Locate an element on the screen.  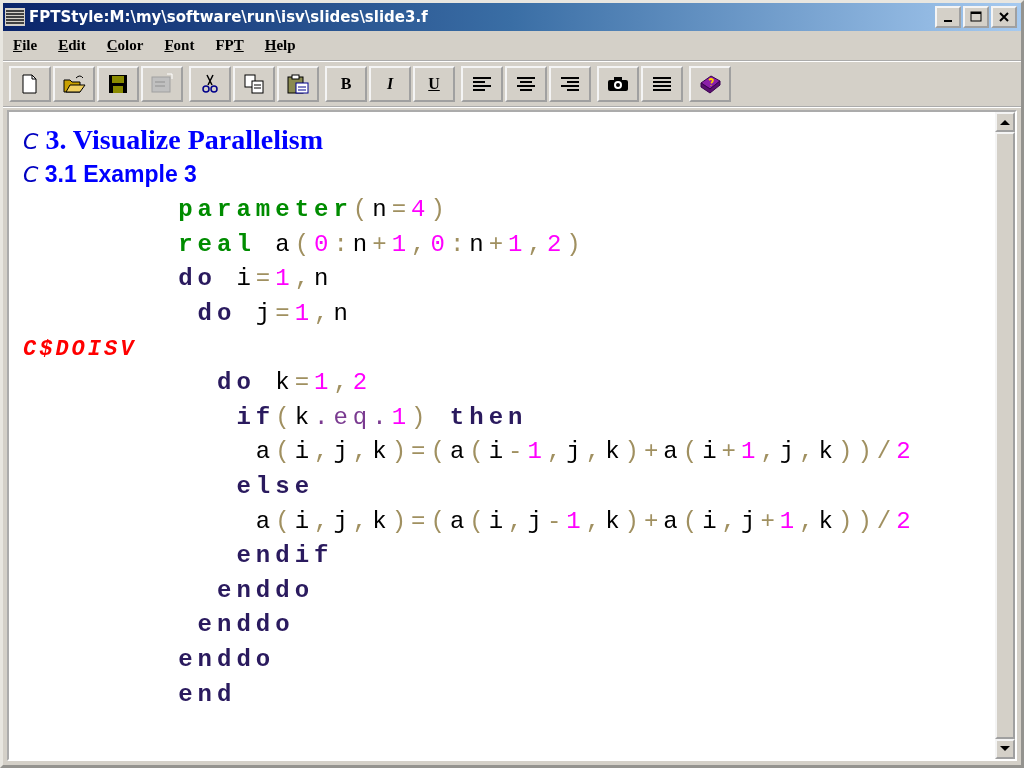
up-arrow-icon is located at coordinates (1005, 122).